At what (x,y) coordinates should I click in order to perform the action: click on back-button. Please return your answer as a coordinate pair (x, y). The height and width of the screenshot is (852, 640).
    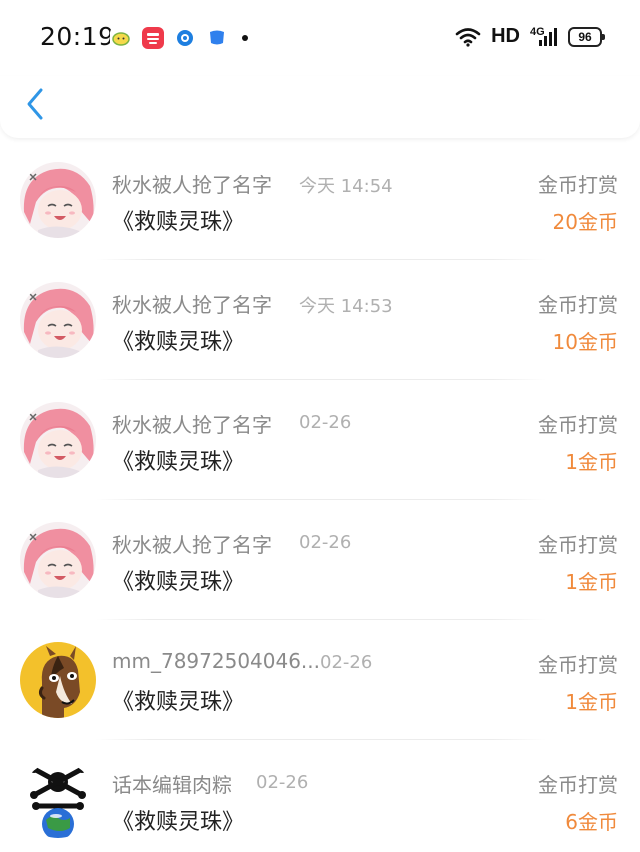
    Looking at the image, I should click on (35, 104).